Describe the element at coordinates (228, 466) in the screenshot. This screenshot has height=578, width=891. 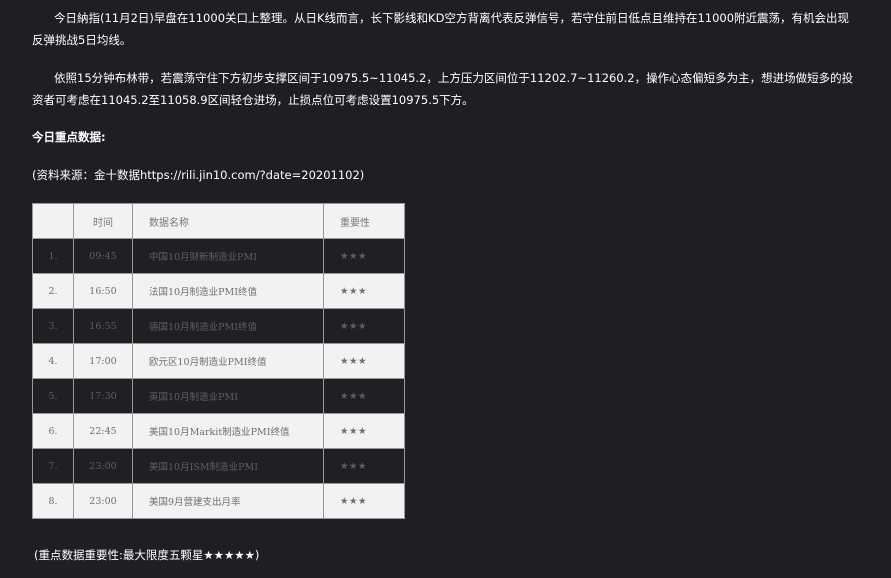
I see `row-data-name: 美国10月ISM制造业PMI` at that location.